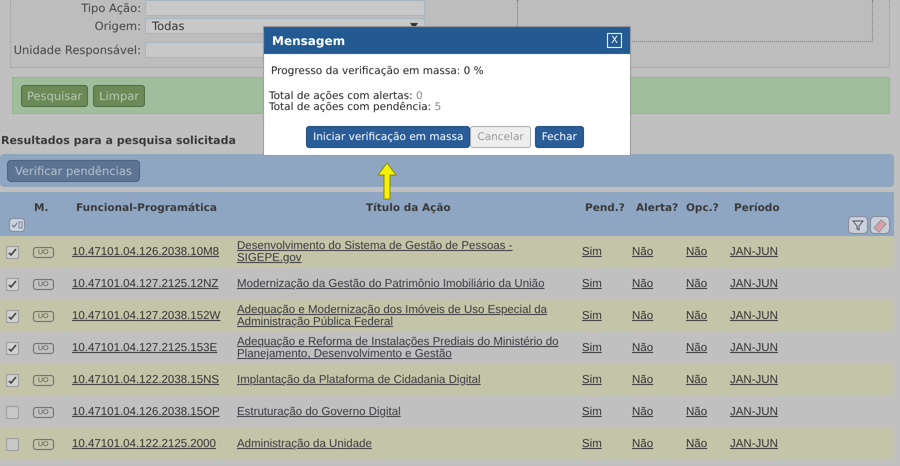 The width and height of the screenshot is (900, 466). Describe the element at coordinates (319, 412) in the screenshot. I see `action-title-link: Estruturação do Governo Digital` at that location.